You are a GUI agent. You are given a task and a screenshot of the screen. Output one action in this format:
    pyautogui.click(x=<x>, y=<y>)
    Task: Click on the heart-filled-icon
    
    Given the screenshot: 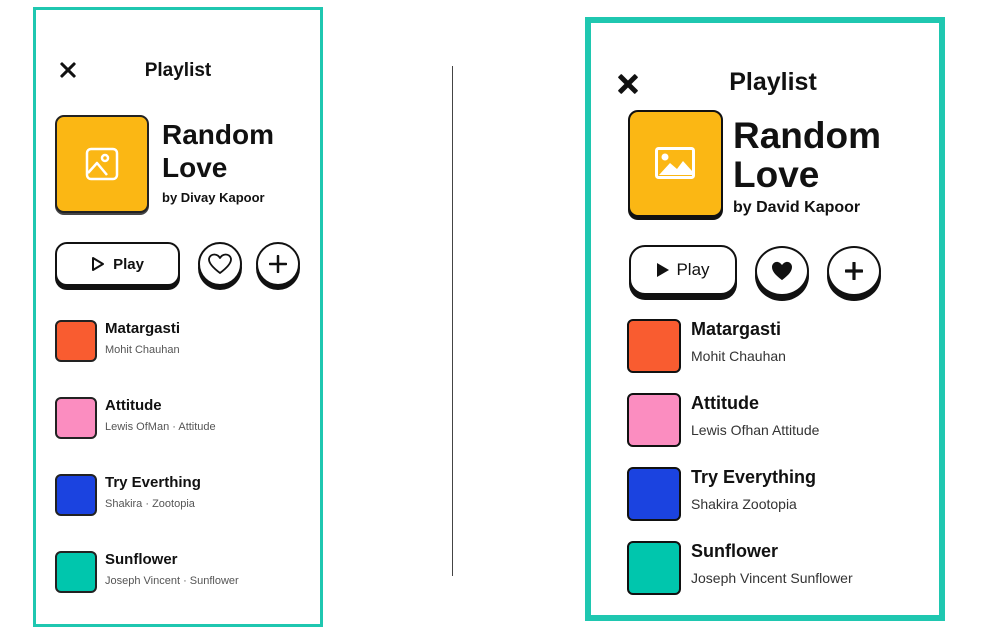 What is the action you would take?
    pyautogui.click(x=782, y=271)
    